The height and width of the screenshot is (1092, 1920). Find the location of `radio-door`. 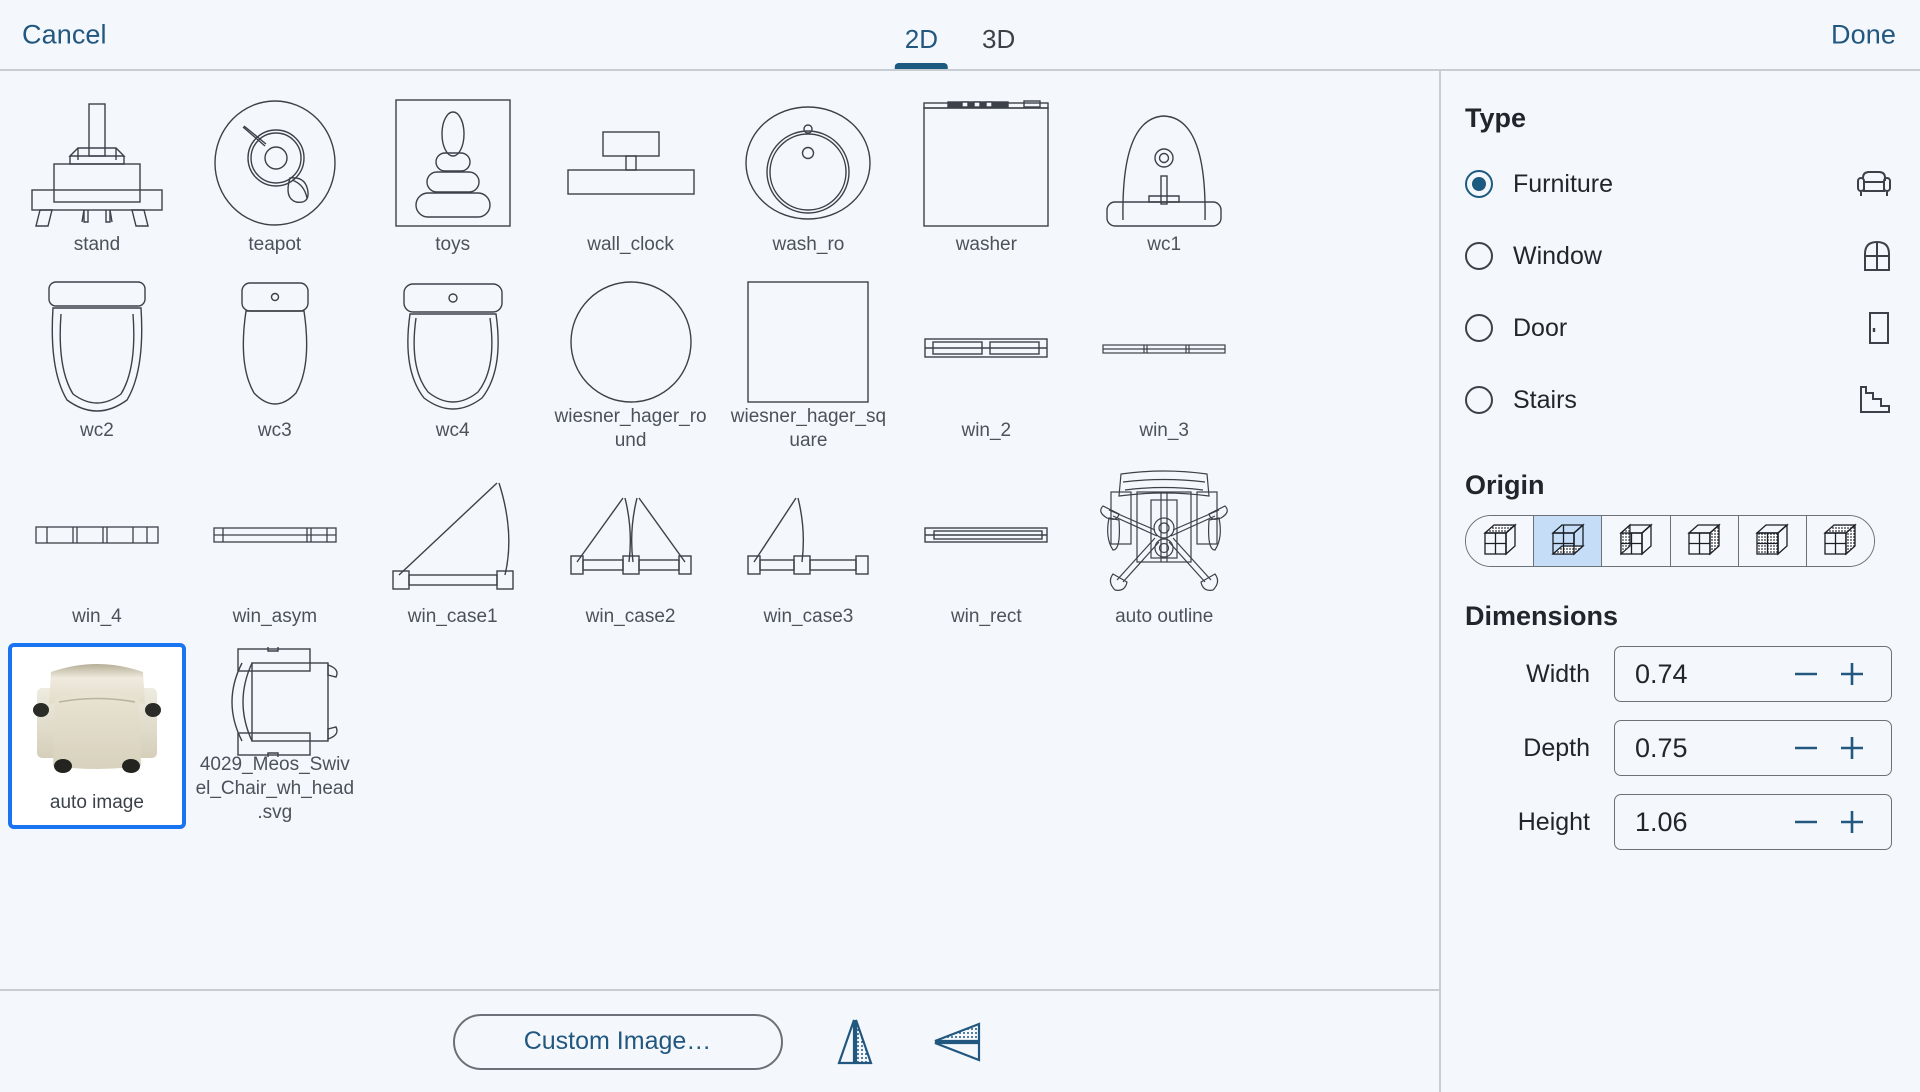

radio-door is located at coordinates (1479, 328).